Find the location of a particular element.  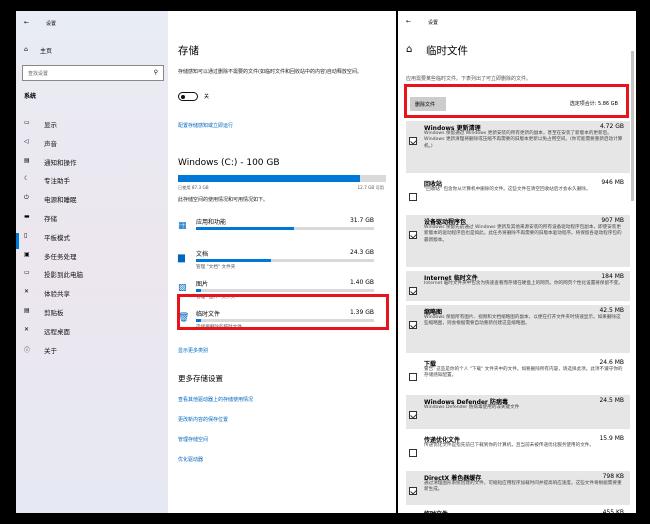

search-input: 查找设置 ⚲ is located at coordinates (93, 73).